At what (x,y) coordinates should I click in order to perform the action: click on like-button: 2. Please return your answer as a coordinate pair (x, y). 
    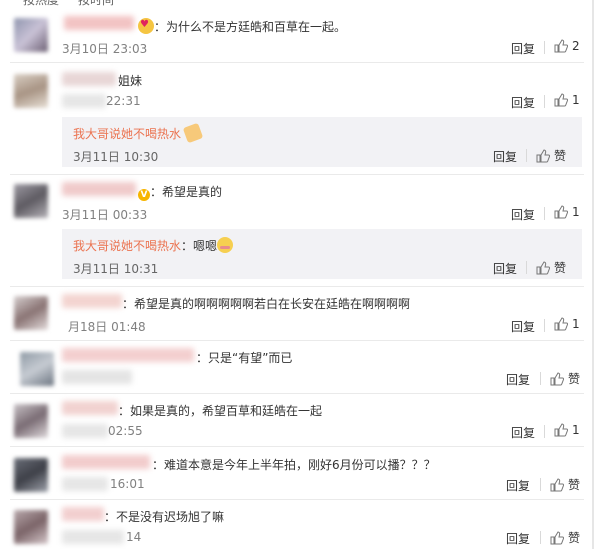
    Looking at the image, I should click on (567, 46).